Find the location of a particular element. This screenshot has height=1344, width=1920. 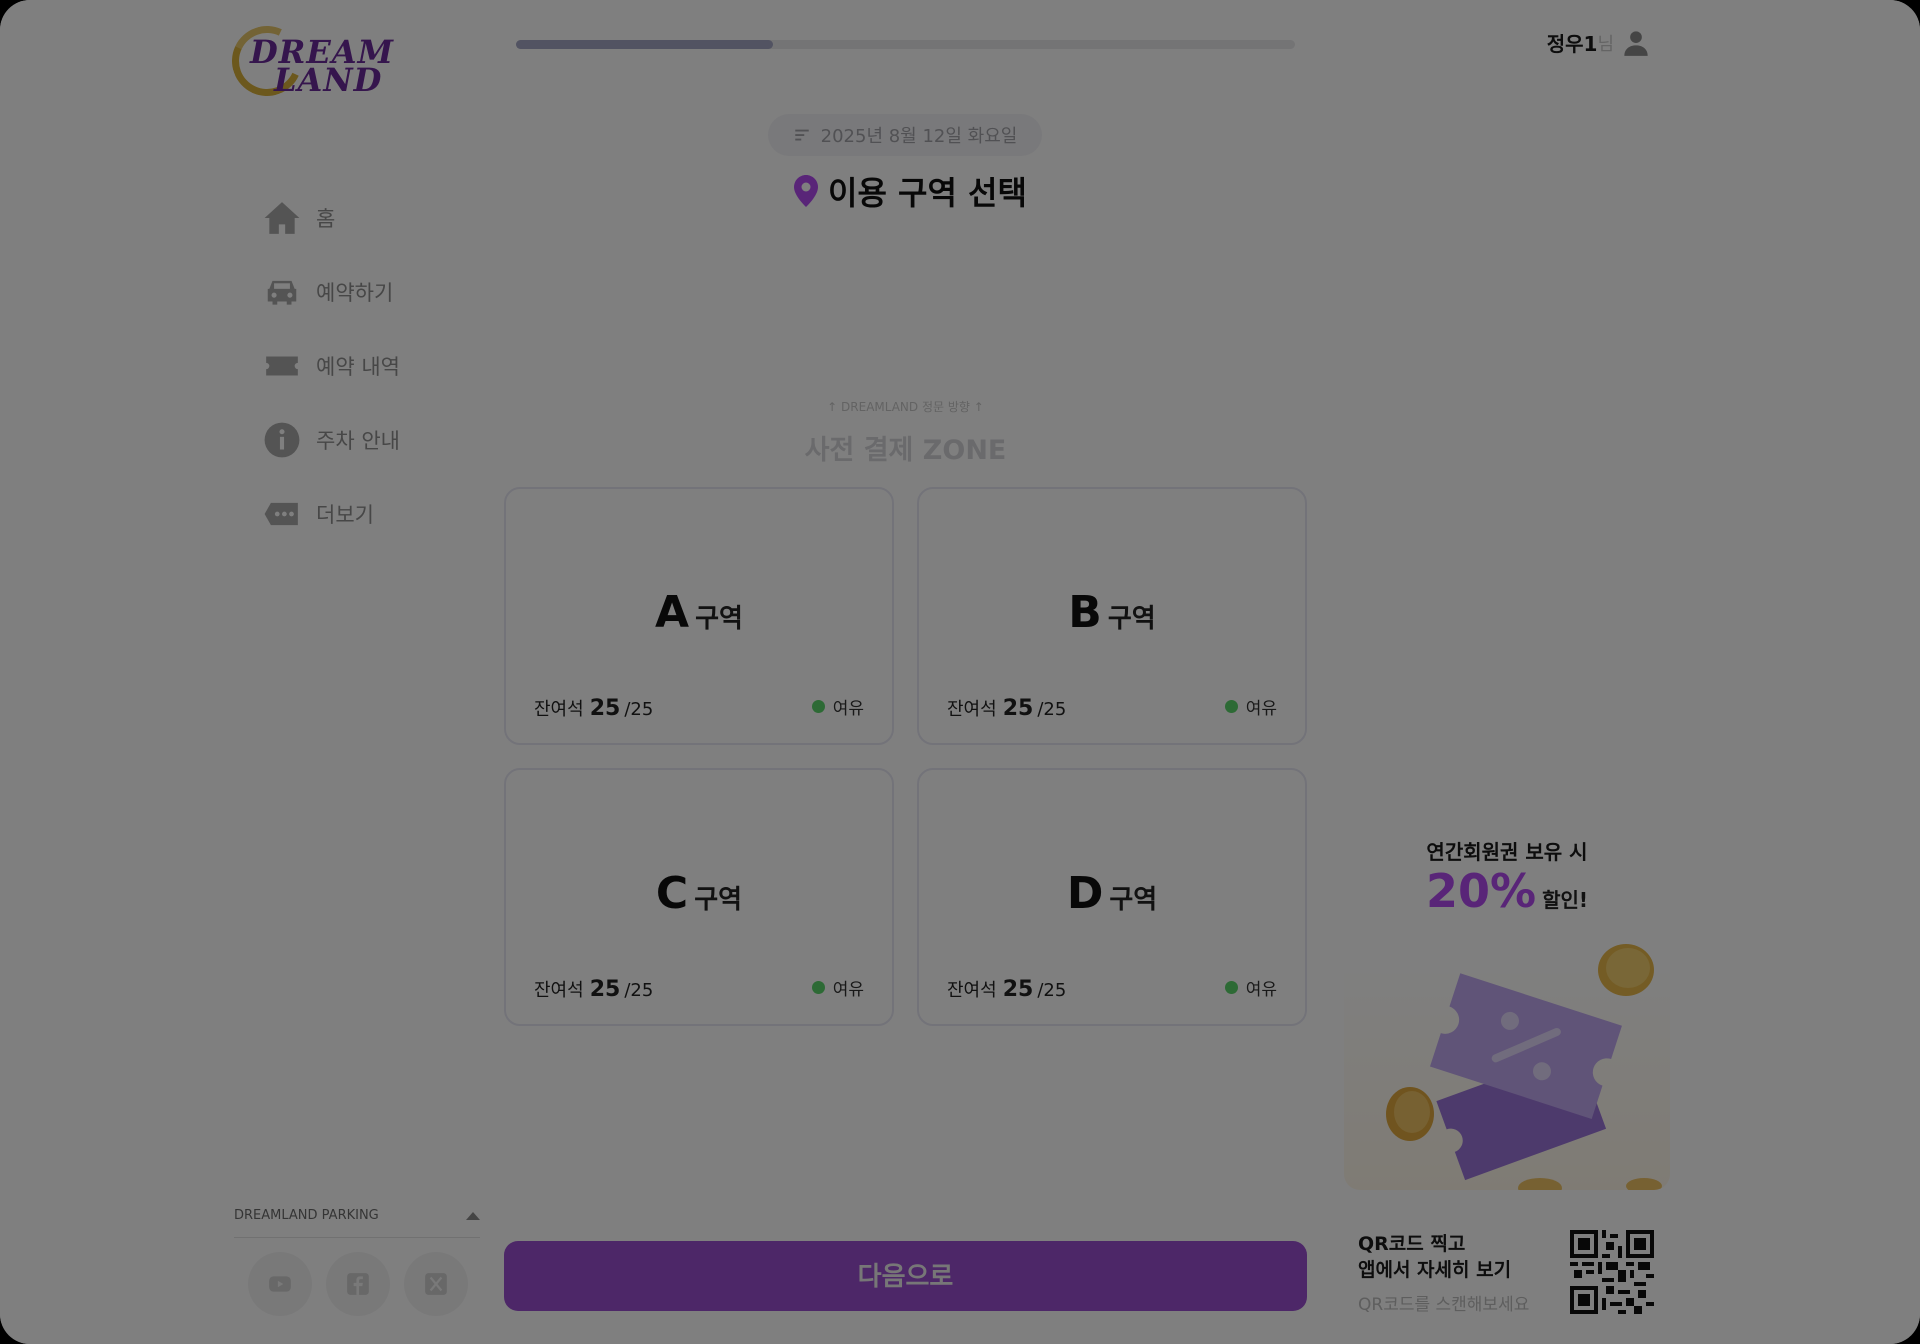

divider is located at coordinates (357, 1237).